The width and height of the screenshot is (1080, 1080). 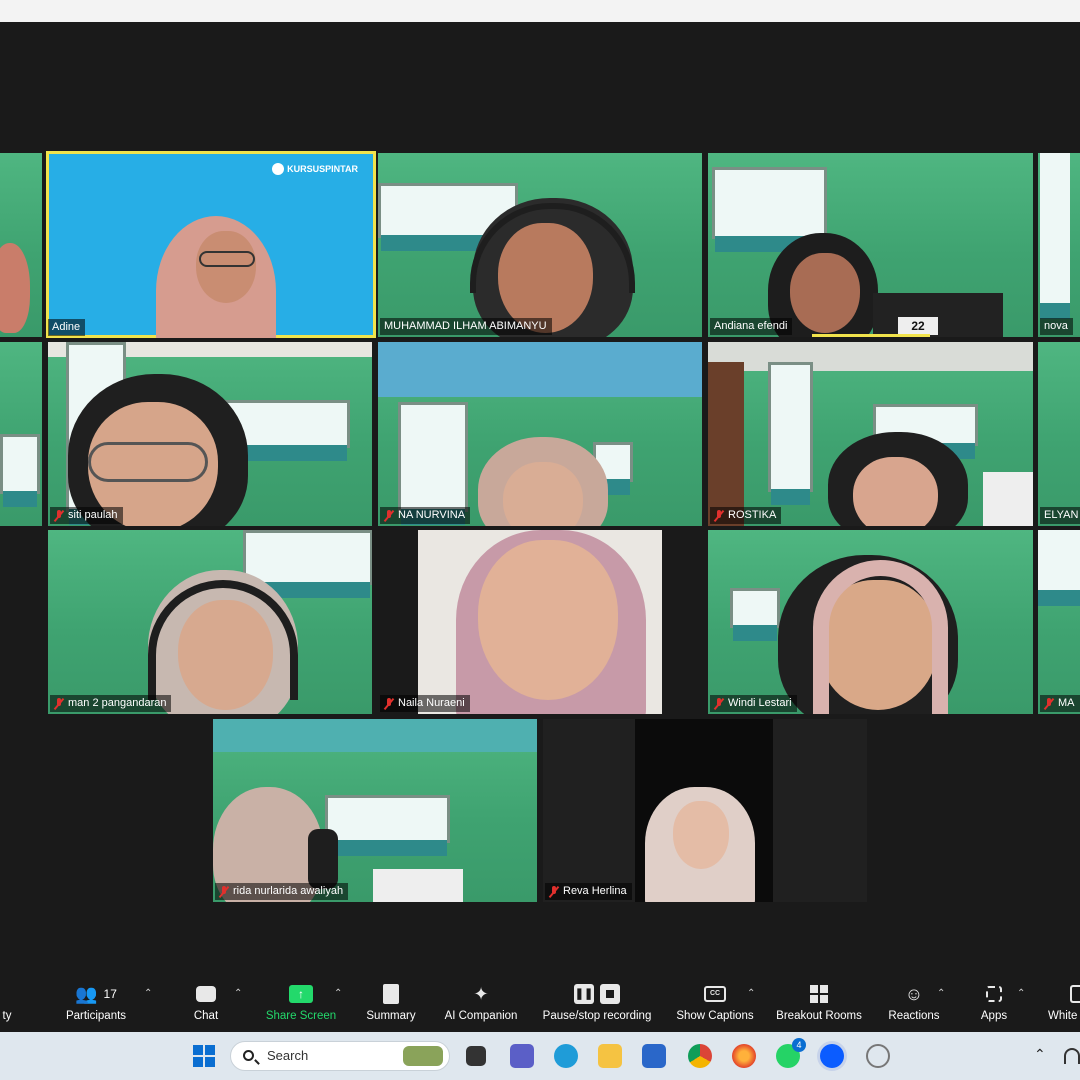 I want to click on video-tile: Naila Nuraeni, so click(x=540, y=622).